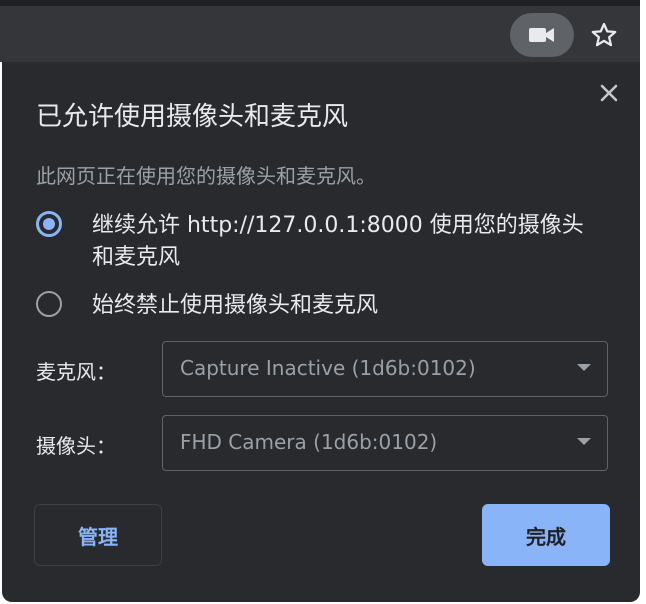 This screenshot has width=646, height=604. Describe the element at coordinates (49, 304) in the screenshot. I see `block-radio` at that location.